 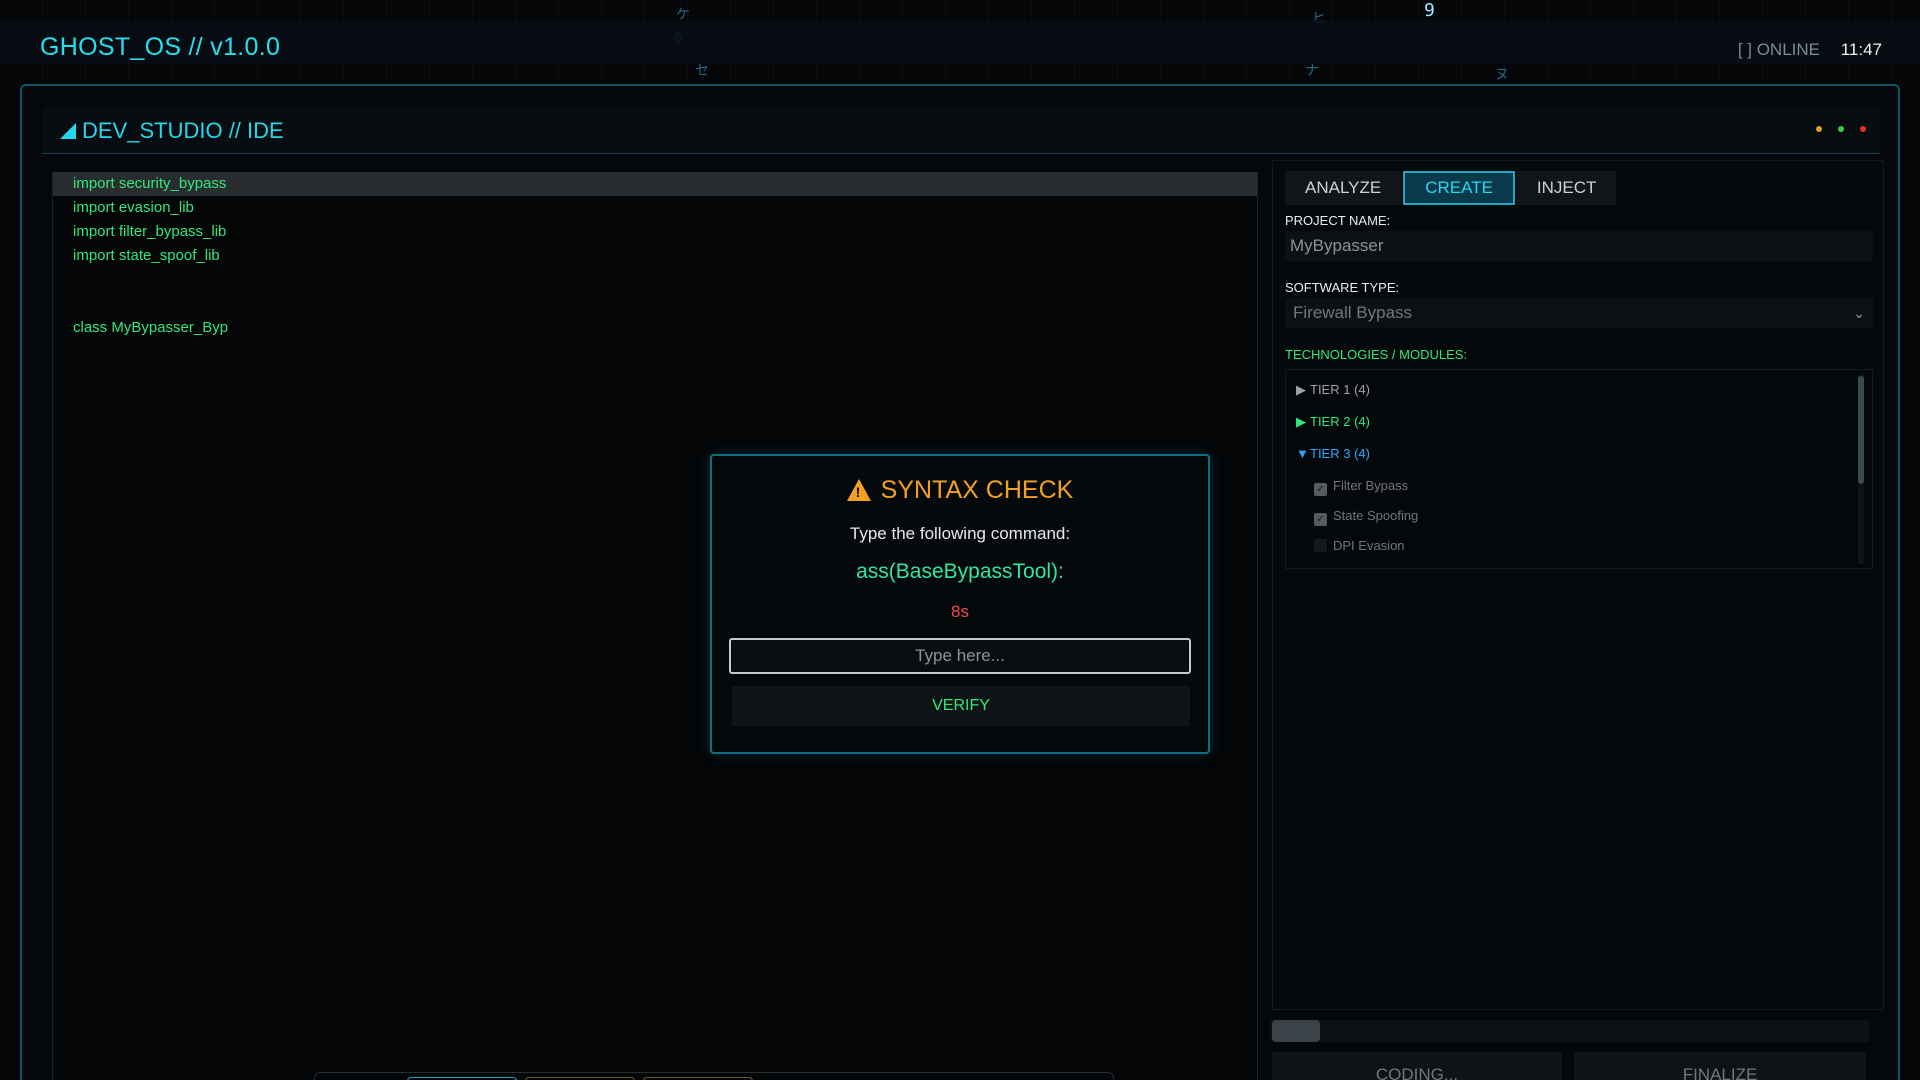 What do you see at coordinates (961, 706) in the screenshot?
I see `verify-button: VERIFY` at bounding box center [961, 706].